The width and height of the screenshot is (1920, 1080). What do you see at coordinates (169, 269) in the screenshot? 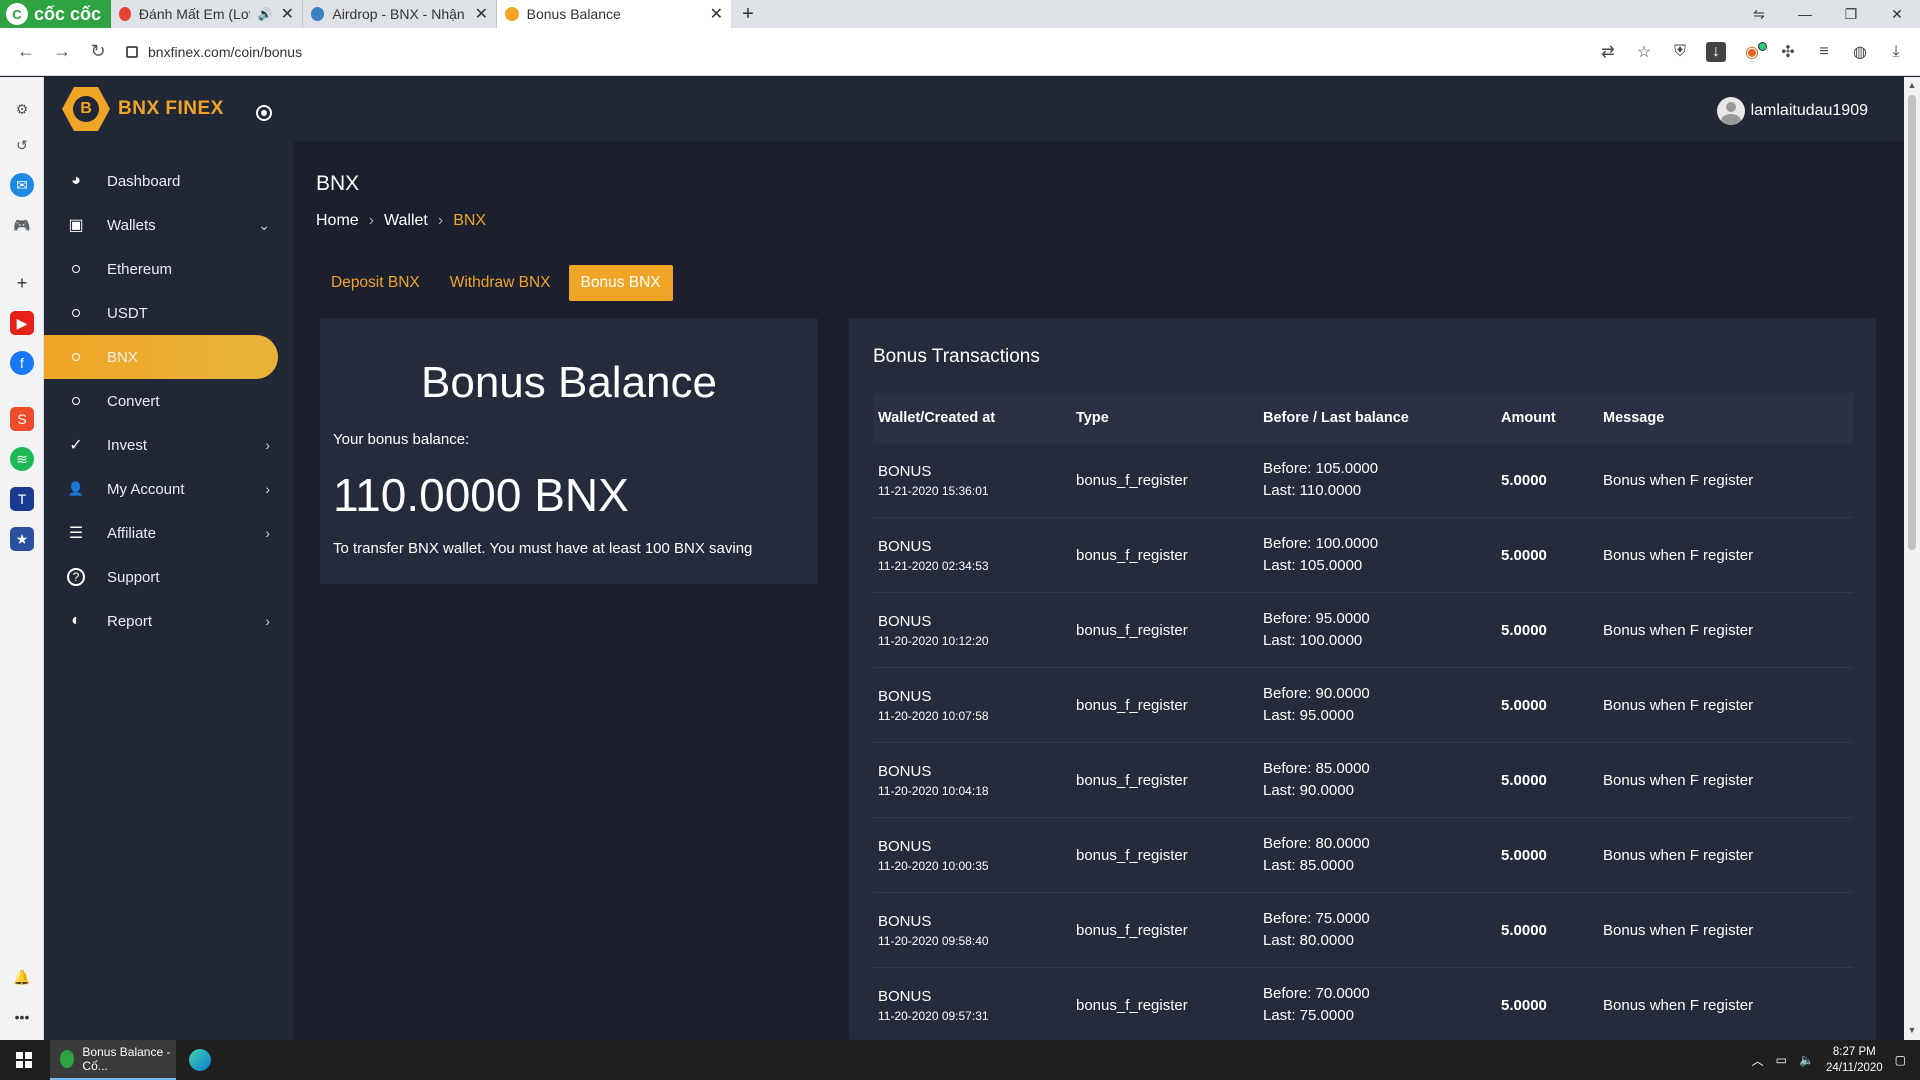
I see `sidebar-item-ethereum: Ethereum` at bounding box center [169, 269].